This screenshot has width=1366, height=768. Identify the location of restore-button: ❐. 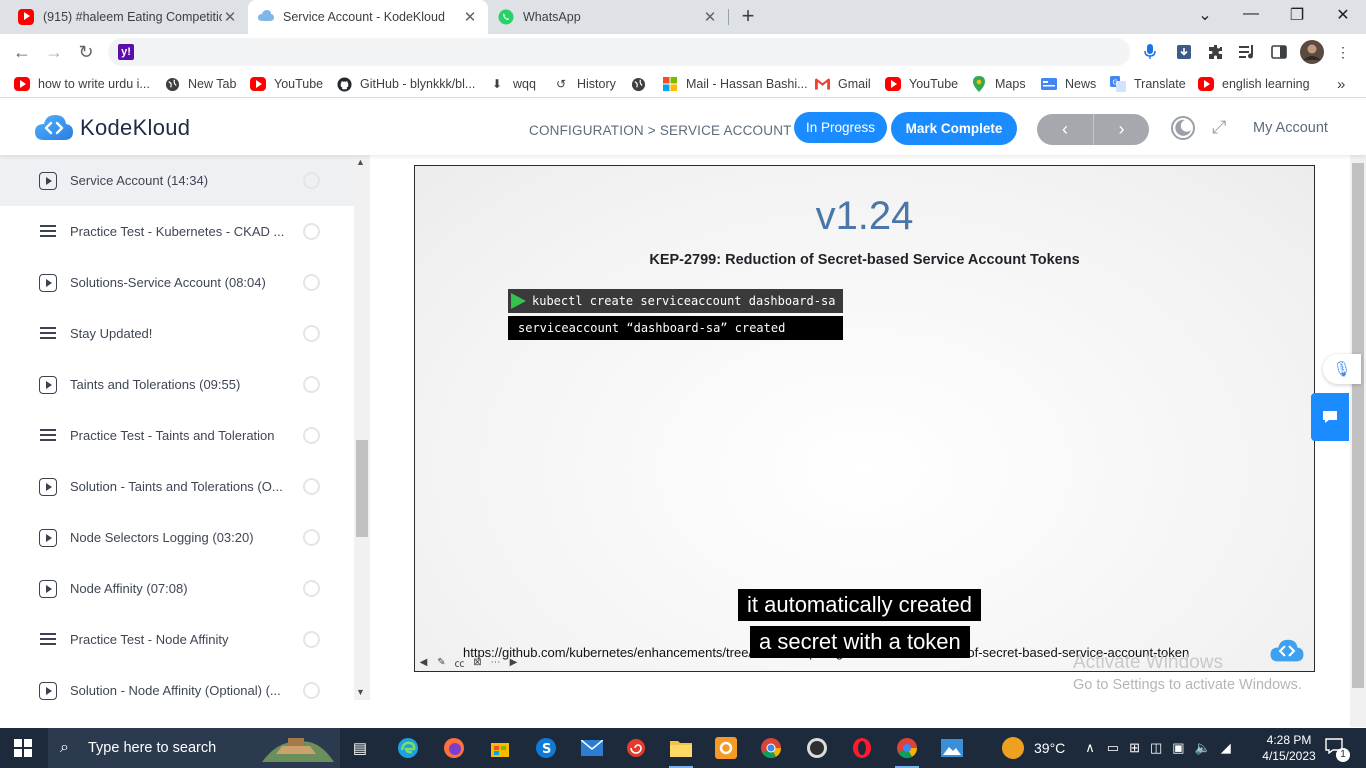
(1297, 15).